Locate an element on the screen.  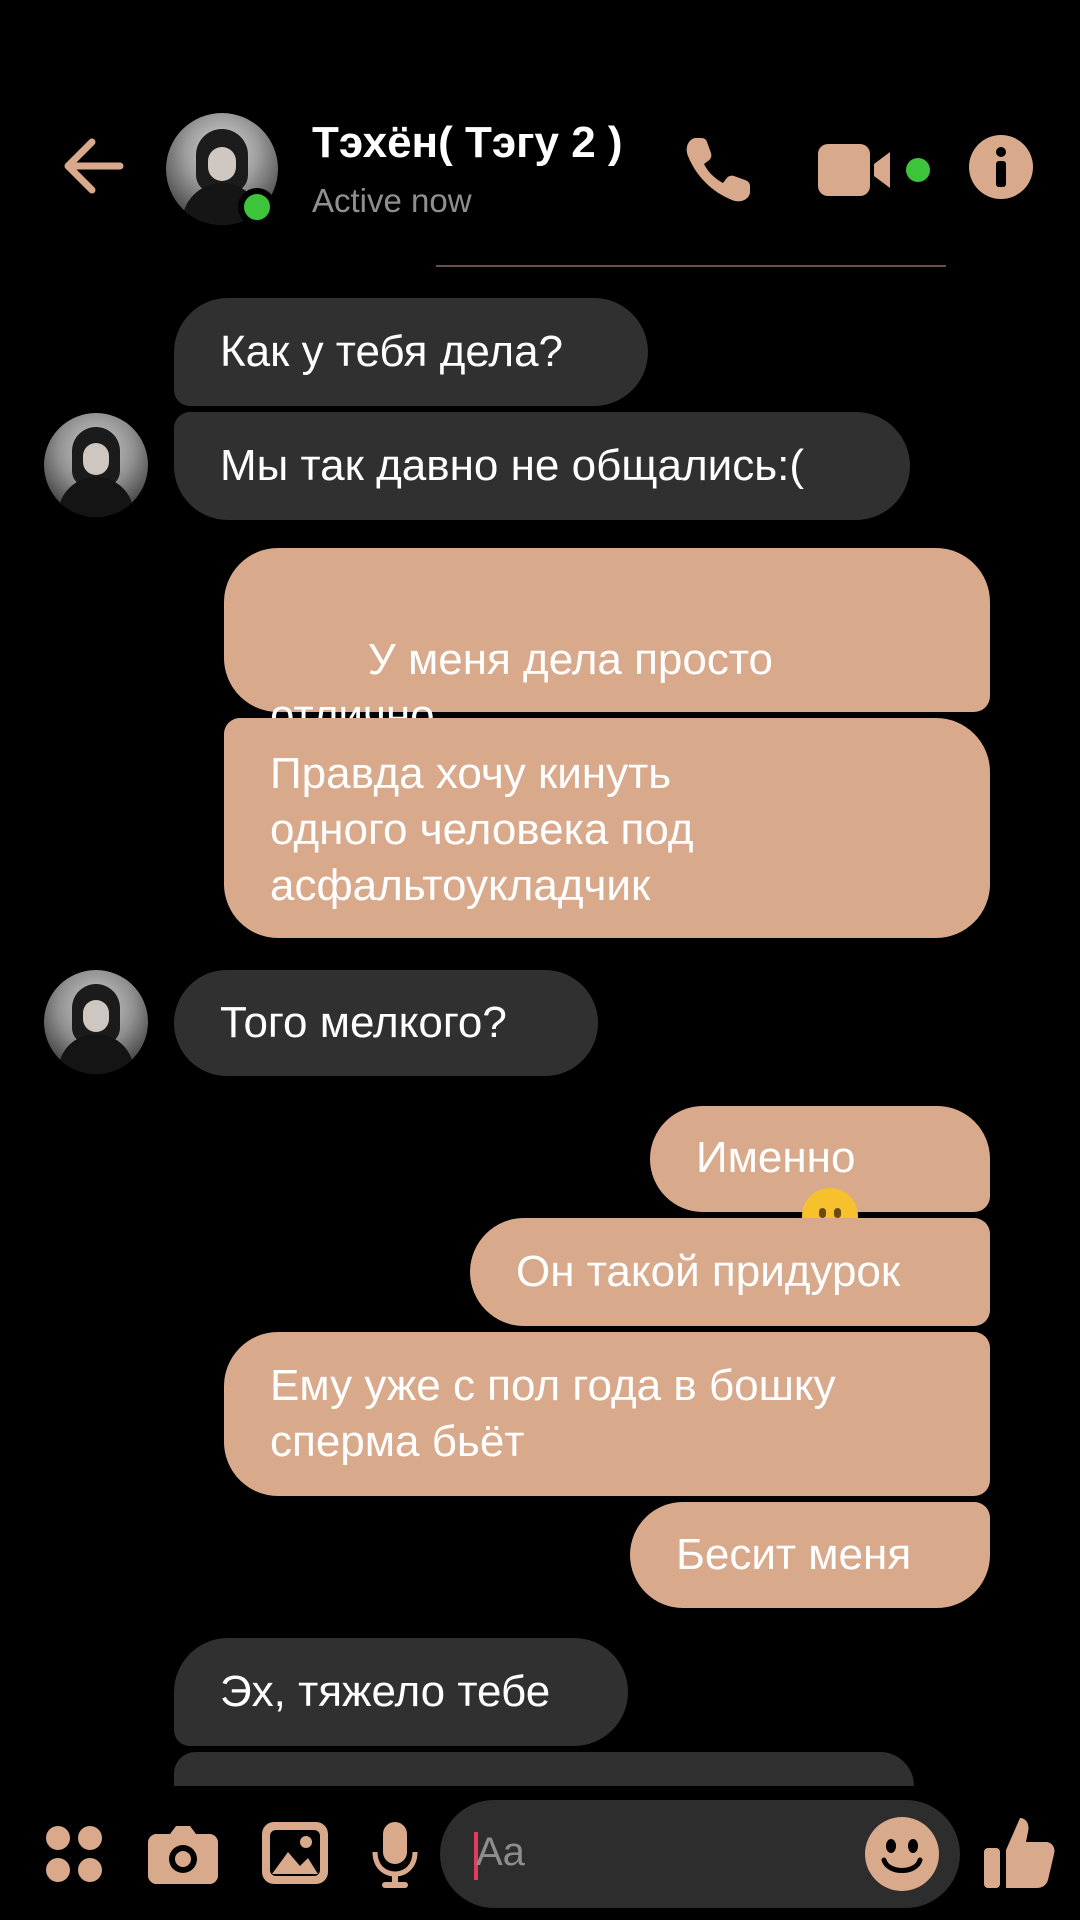
apps-menu-icon is located at coordinates (74, 1854).